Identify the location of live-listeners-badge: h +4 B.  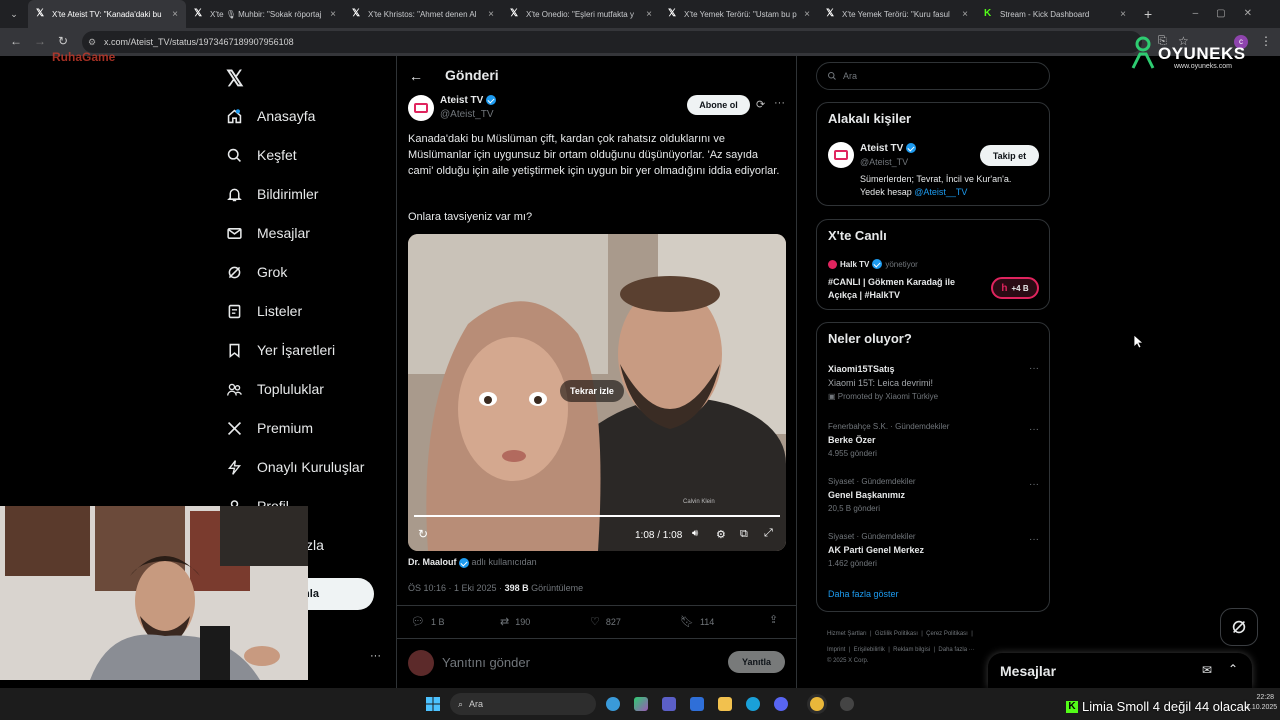
(1015, 288).